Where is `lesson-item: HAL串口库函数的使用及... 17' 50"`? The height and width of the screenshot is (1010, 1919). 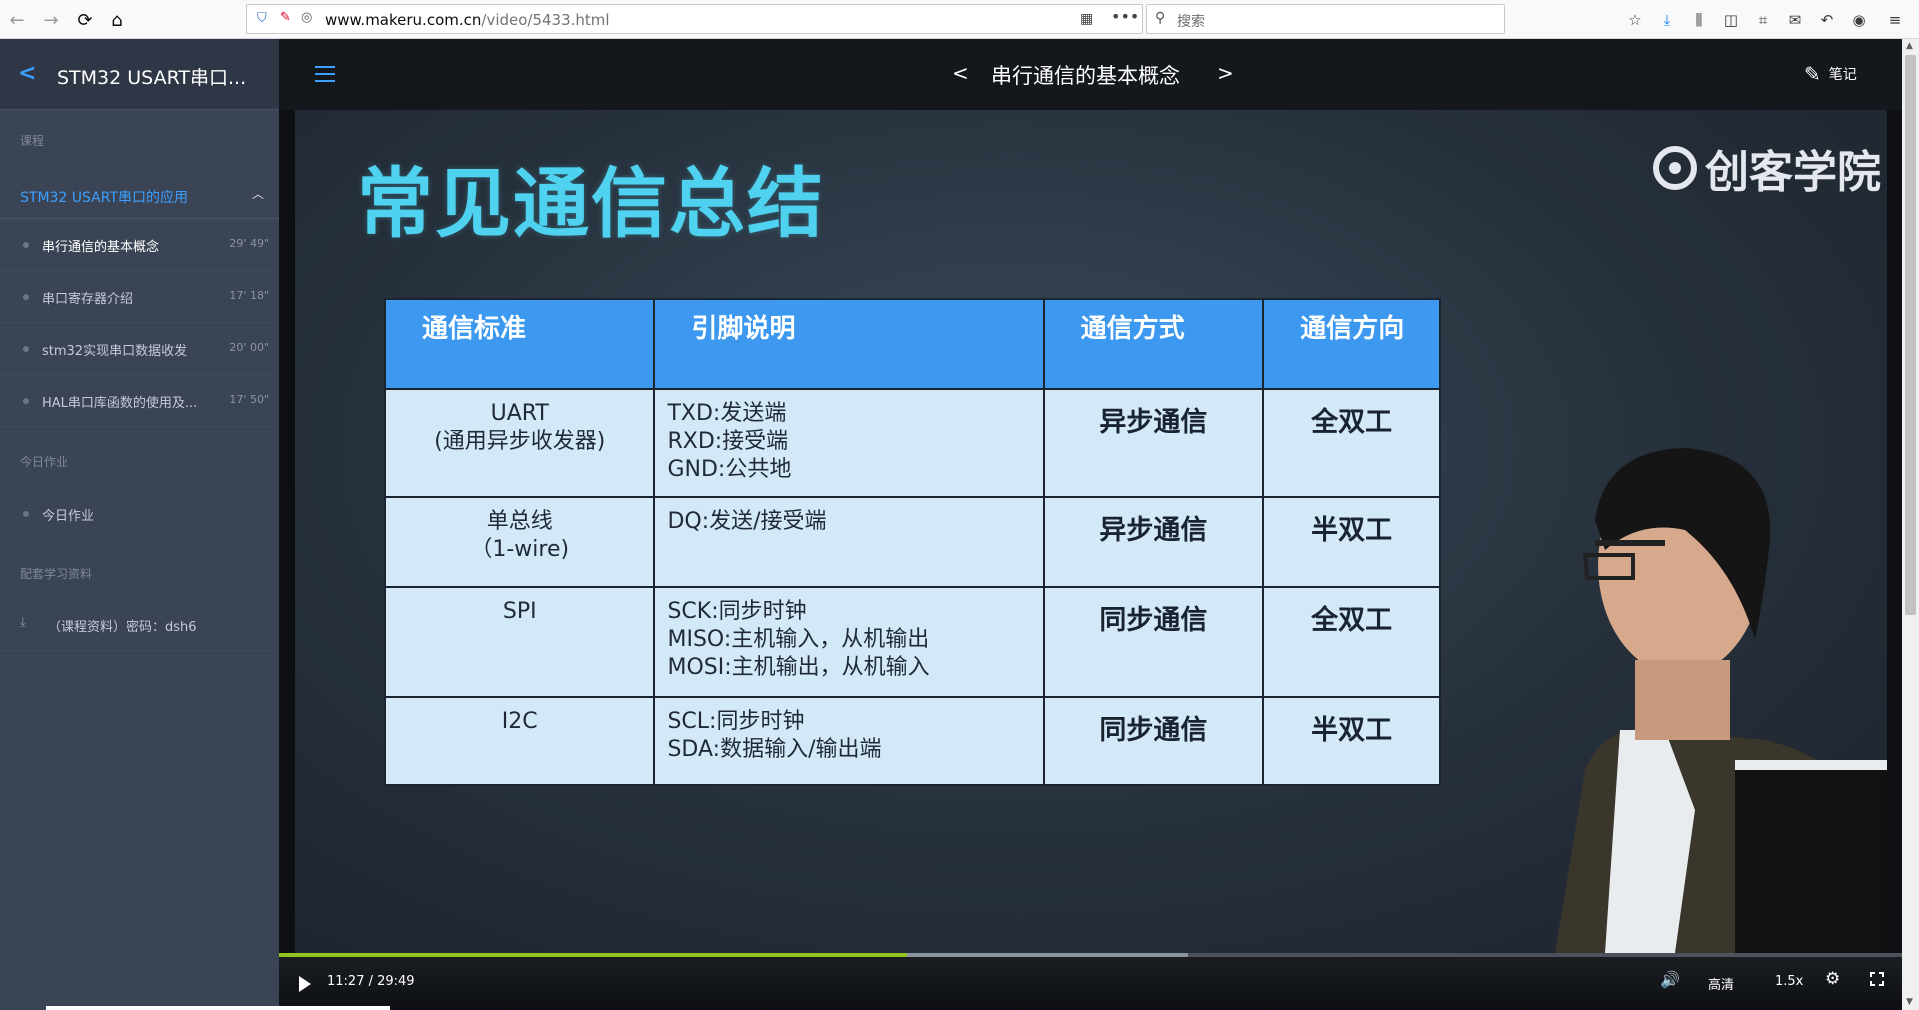
lesson-item: HAL串口库函数的使用及... 17' 50" is located at coordinates (139, 401).